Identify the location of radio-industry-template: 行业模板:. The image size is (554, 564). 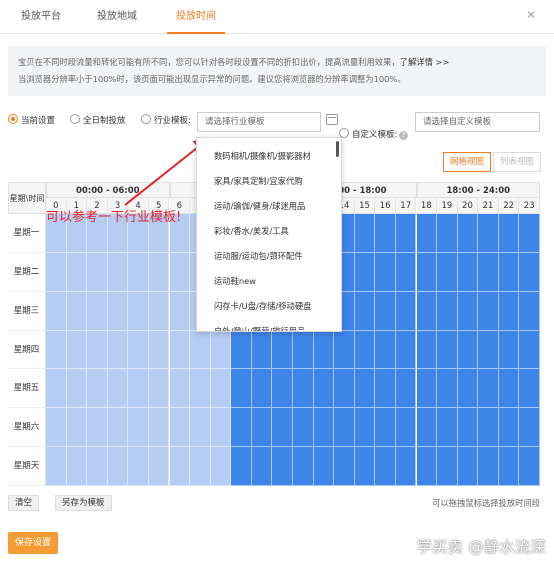
(166, 121).